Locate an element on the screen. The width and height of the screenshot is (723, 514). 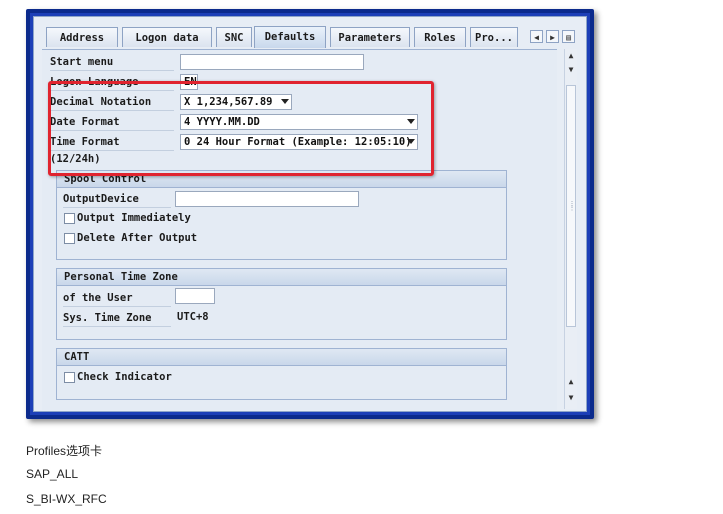
profiles-tab-text: Profiles选项卡 is located at coordinates (64, 451).